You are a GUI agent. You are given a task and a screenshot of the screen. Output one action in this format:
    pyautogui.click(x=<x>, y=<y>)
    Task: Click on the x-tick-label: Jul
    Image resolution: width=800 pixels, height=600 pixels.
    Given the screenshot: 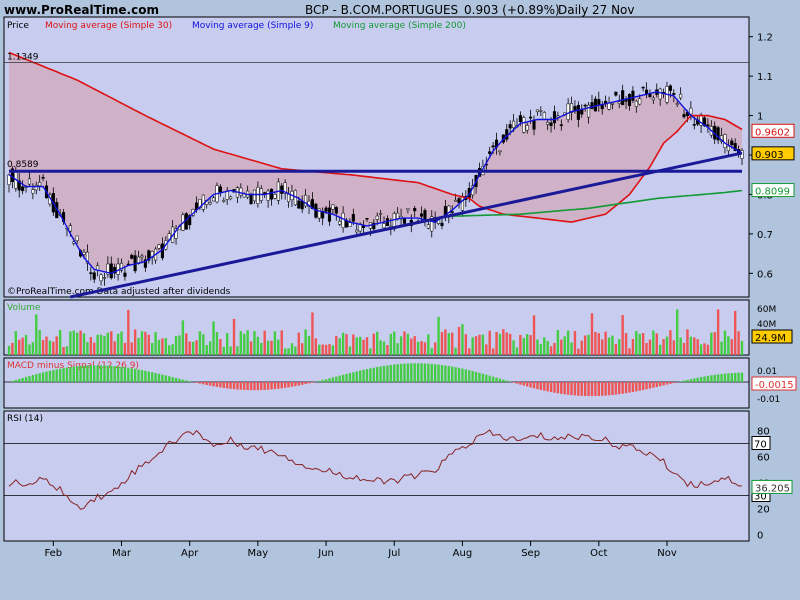 What is the action you would take?
    pyautogui.click(x=393, y=553)
    